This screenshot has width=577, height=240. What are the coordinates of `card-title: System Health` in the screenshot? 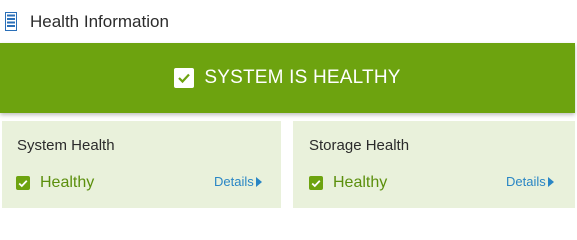 It's located at (66, 145).